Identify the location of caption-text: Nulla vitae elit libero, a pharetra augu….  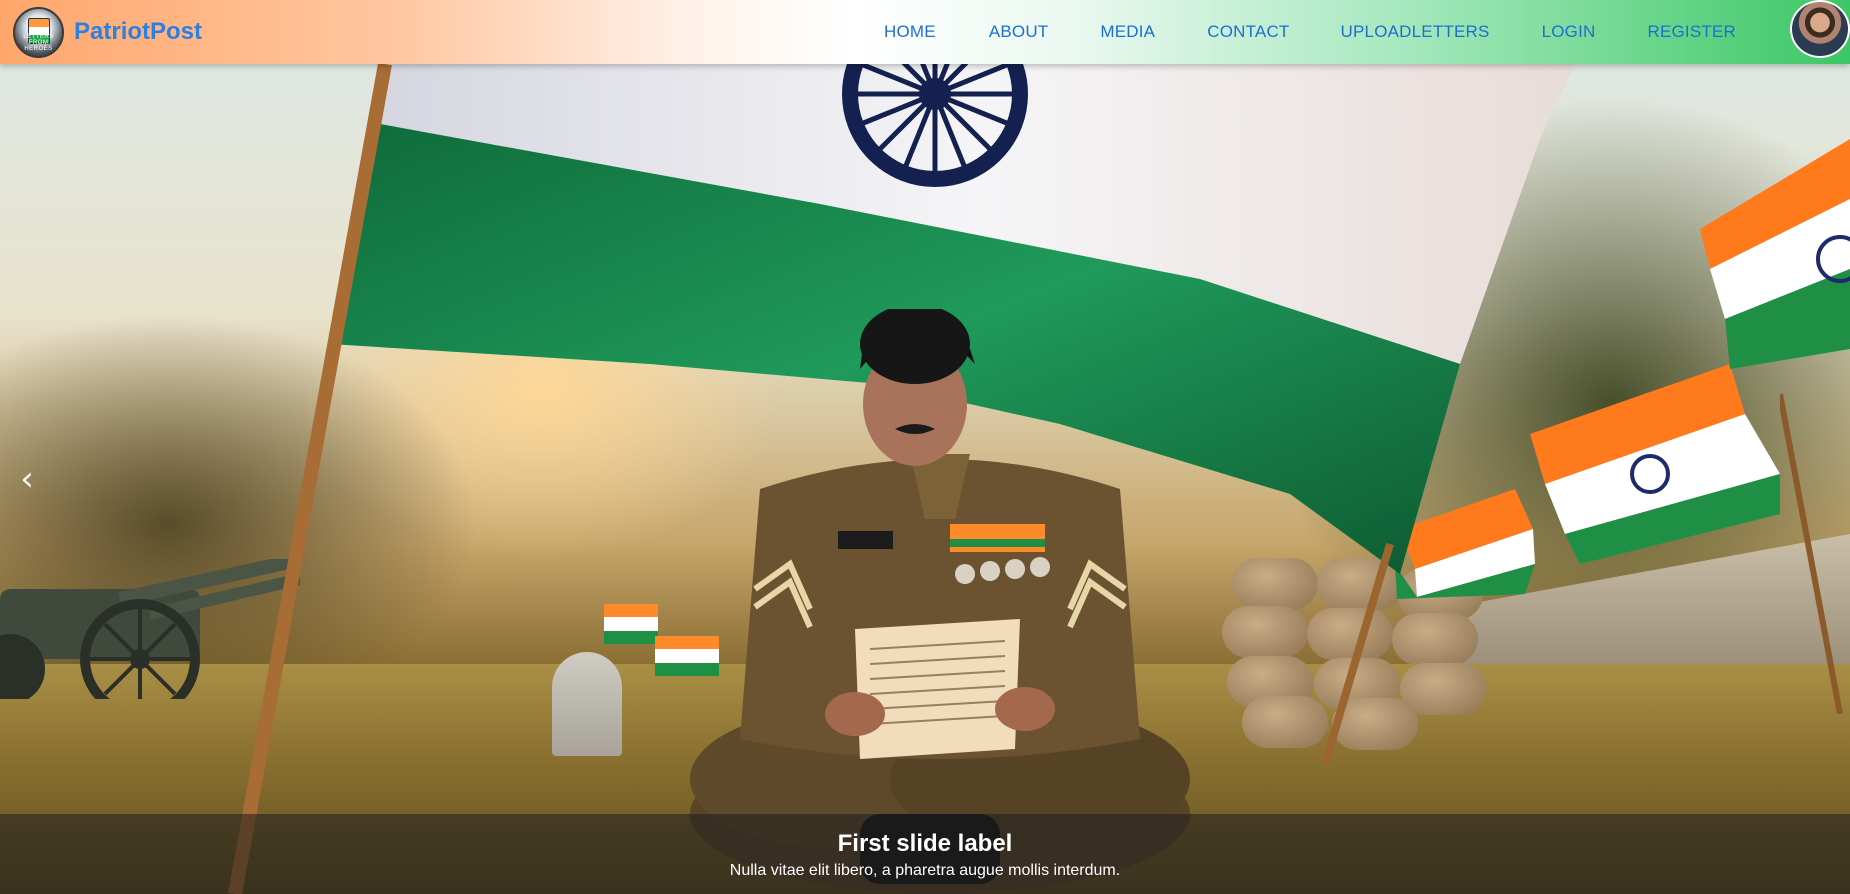
(925, 870).